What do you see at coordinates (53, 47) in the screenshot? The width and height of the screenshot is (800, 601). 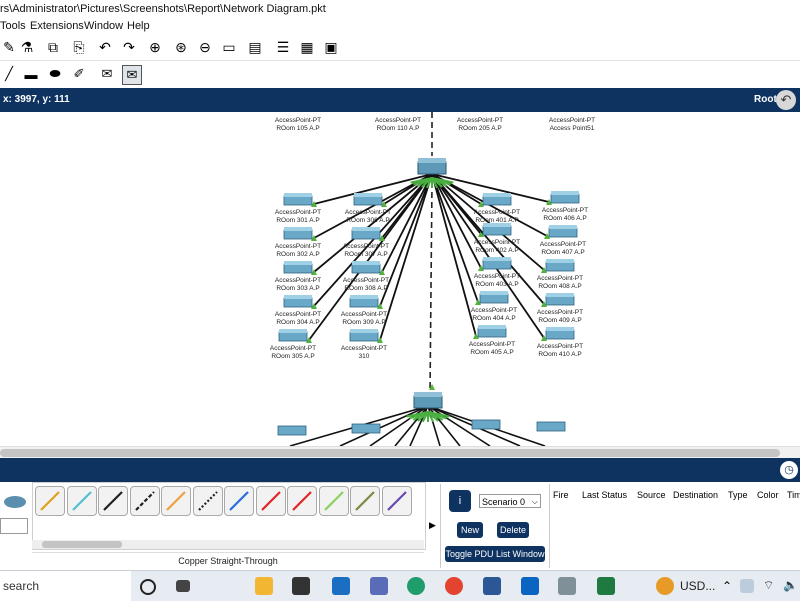 I see `copy-icon: ⧉` at bounding box center [53, 47].